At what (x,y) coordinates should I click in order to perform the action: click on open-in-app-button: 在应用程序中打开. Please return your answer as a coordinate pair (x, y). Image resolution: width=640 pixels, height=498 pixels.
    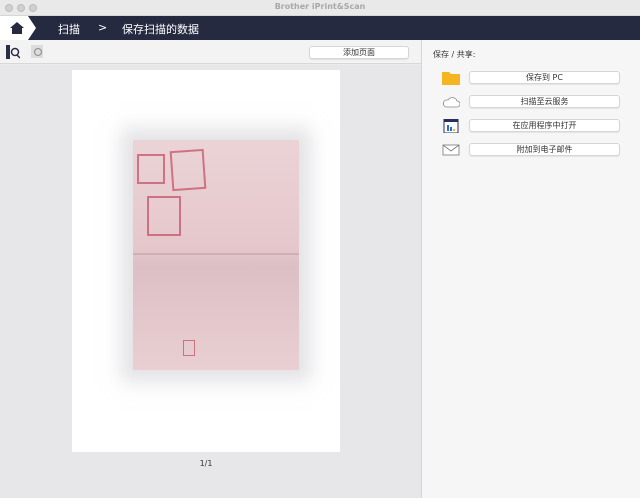
    Looking at the image, I should click on (544, 125).